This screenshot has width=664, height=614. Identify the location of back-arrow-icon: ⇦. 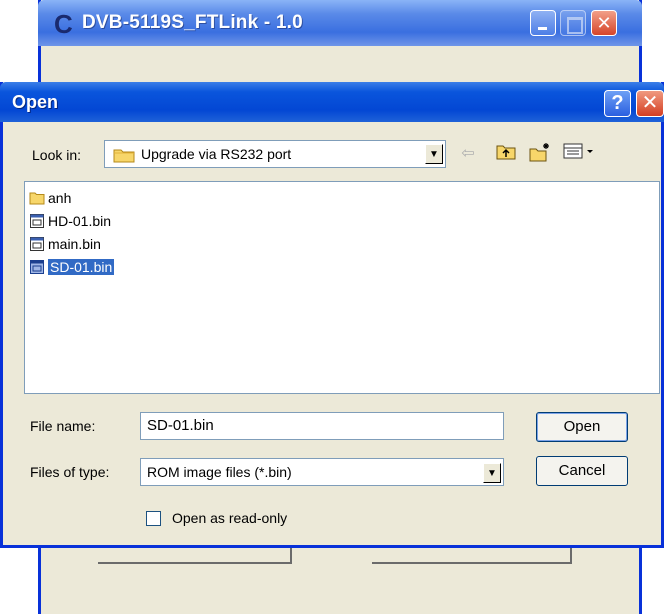
(468, 154).